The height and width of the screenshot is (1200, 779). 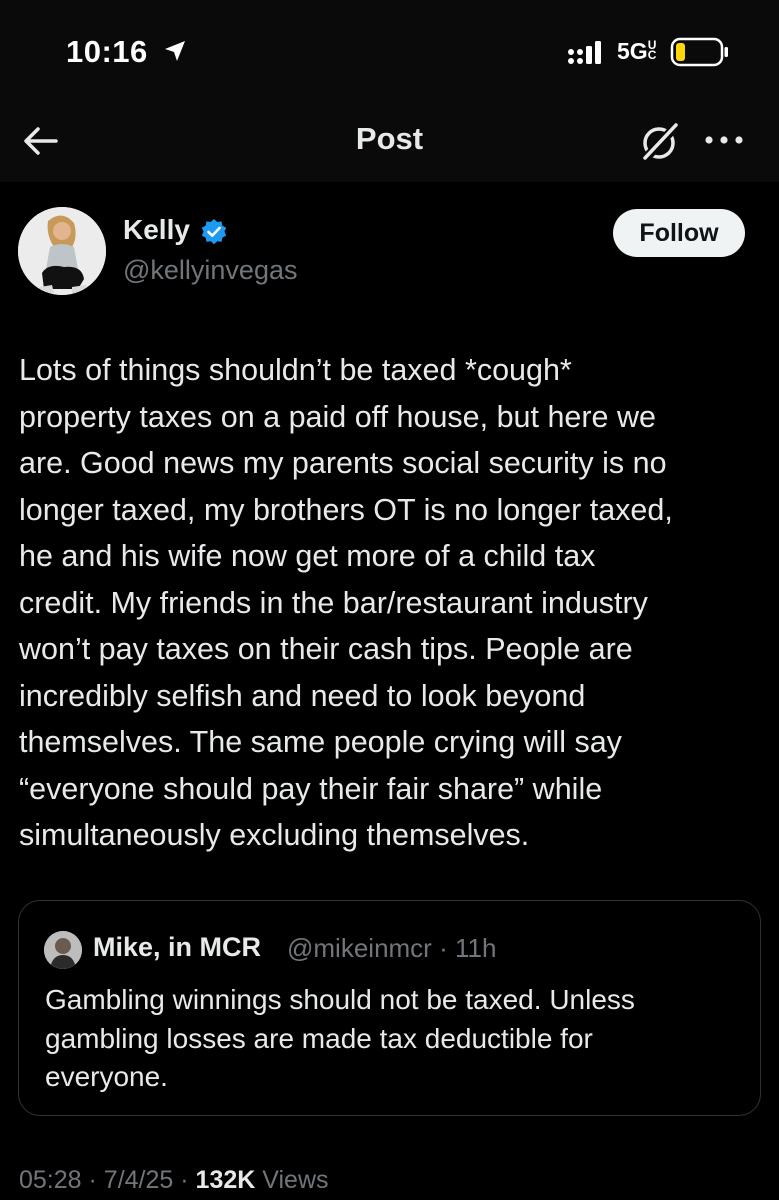 I want to click on more-icon, so click(x=724, y=140).